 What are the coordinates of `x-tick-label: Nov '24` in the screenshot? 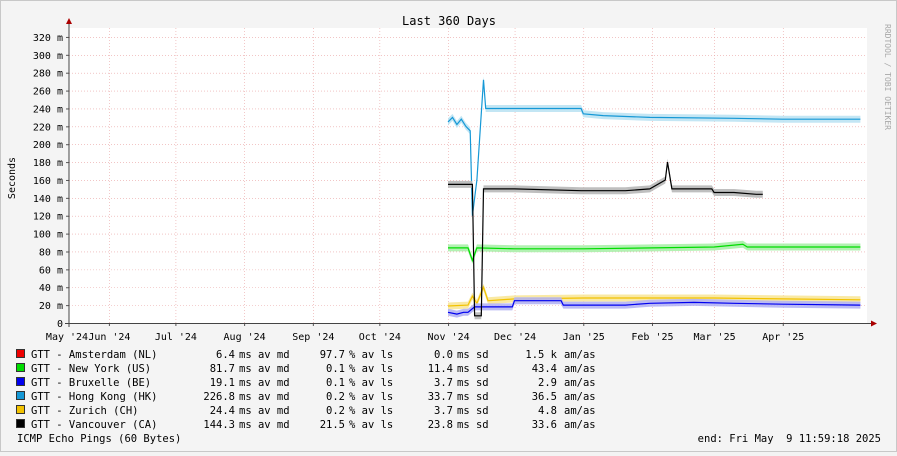 It's located at (448, 337).